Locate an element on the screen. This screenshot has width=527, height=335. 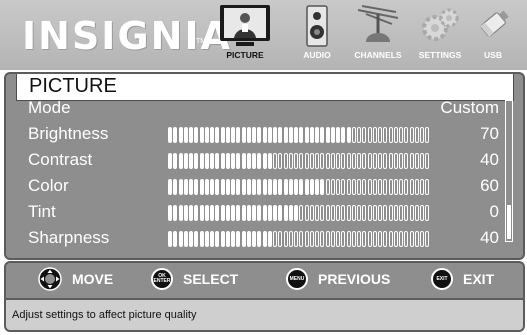
tab-channels: CHANNELS is located at coordinates (378, 35).